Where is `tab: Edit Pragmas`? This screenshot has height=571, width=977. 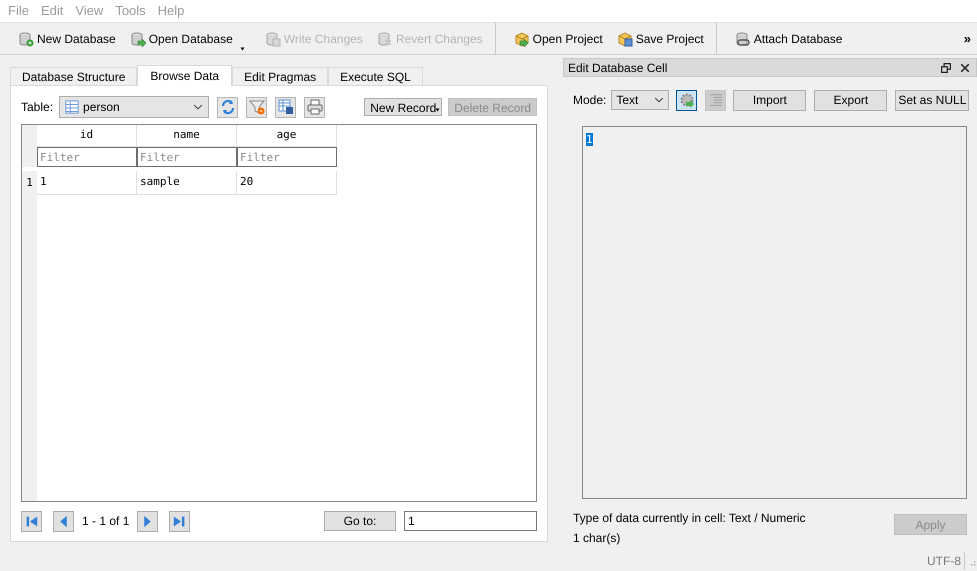 tab: Edit Pragmas is located at coordinates (280, 76).